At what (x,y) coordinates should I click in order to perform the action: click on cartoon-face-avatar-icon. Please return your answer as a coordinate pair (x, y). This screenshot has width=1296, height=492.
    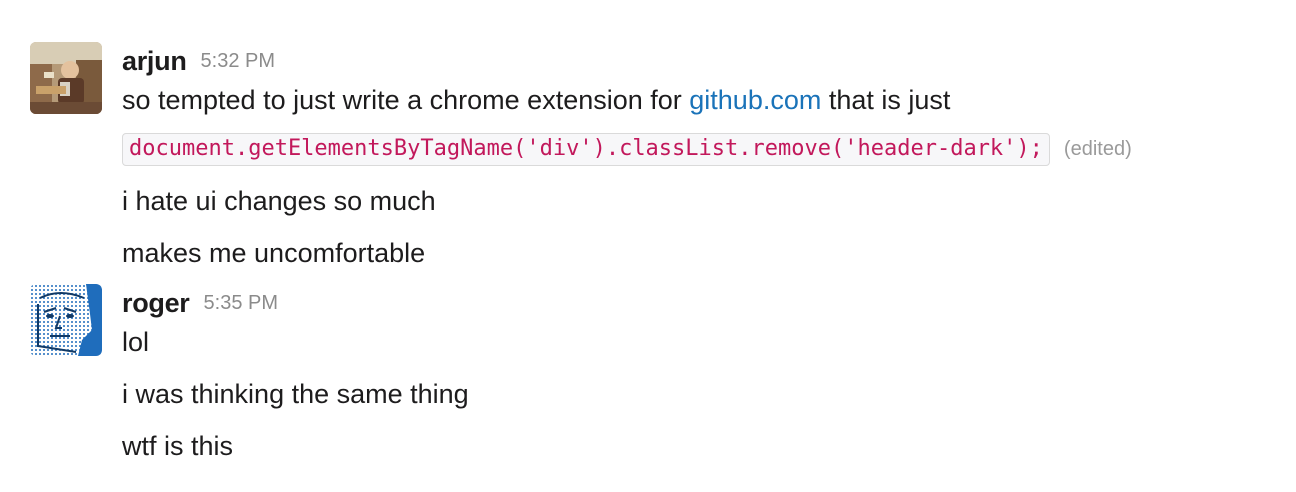
    Looking at the image, I should click on (66, 320).